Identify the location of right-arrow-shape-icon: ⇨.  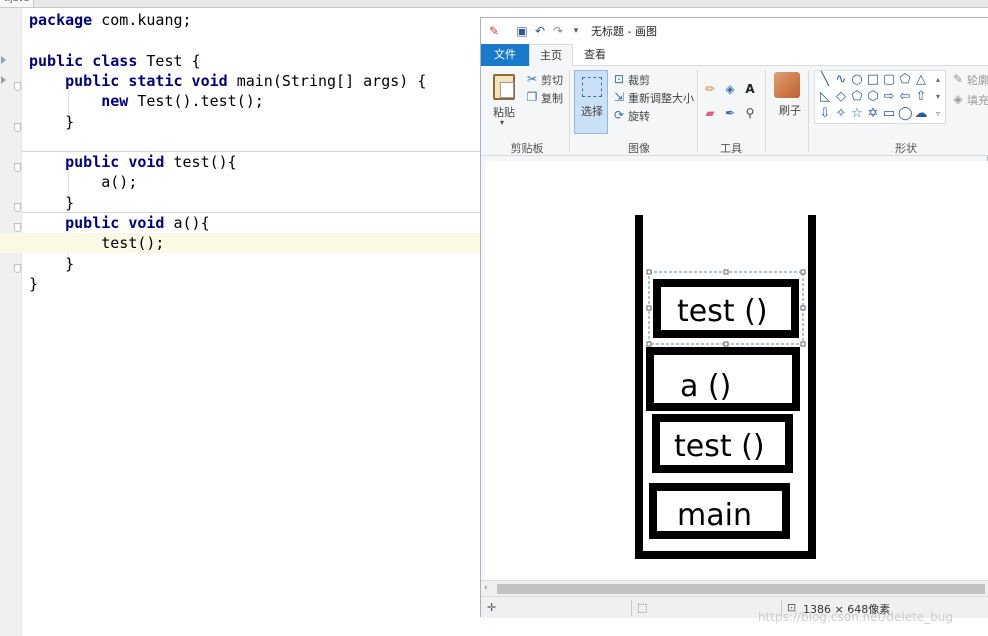
(889, 97).